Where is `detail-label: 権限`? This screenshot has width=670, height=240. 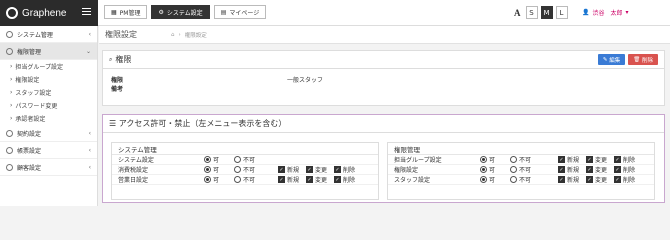
detail-label: 権限 is located at coordinates (117, 80).